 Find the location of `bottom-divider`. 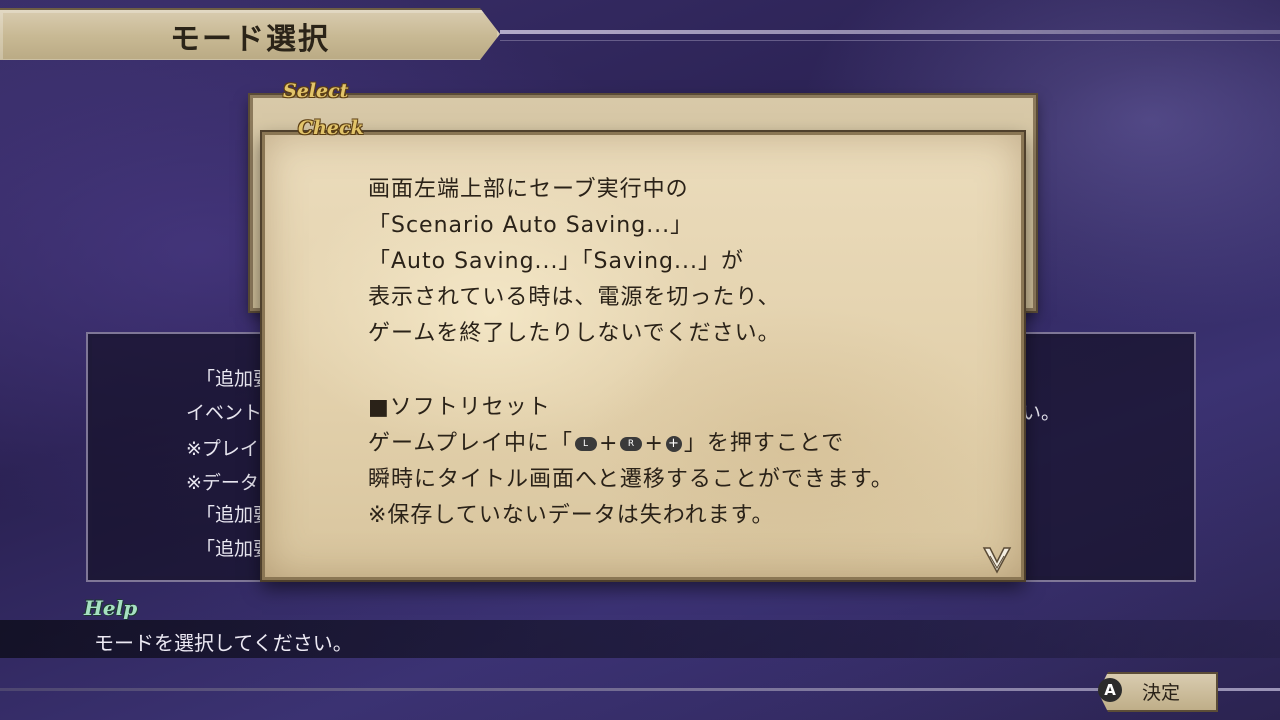

bottom-divider is located at coordinates (640, 689).